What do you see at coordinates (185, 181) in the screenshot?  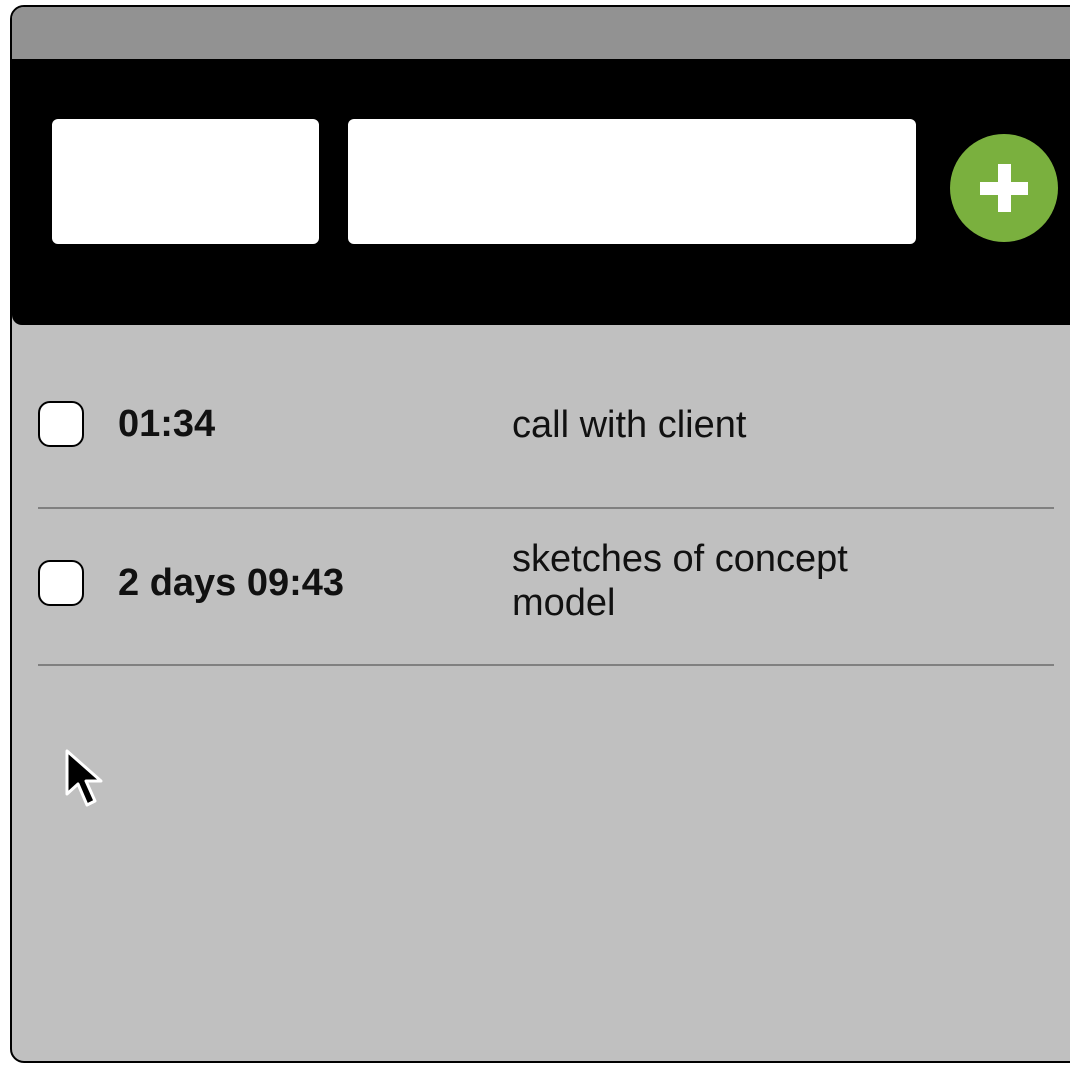 I see `time-input` at bounding box center [185, 181].